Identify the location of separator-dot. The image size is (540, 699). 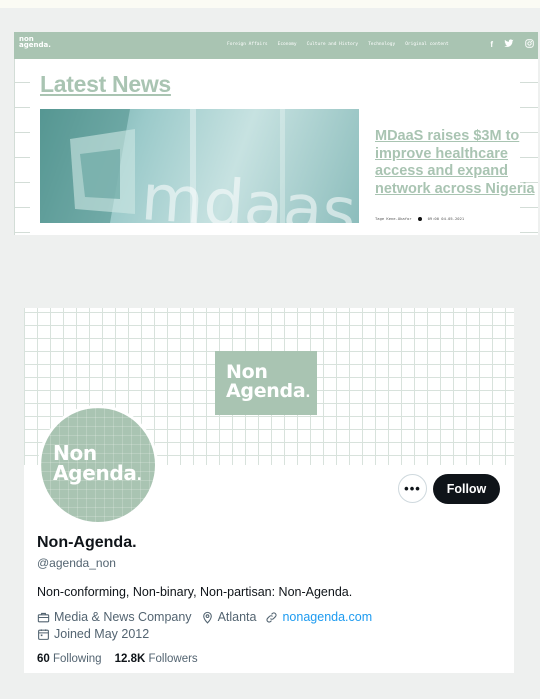
(419, 218).